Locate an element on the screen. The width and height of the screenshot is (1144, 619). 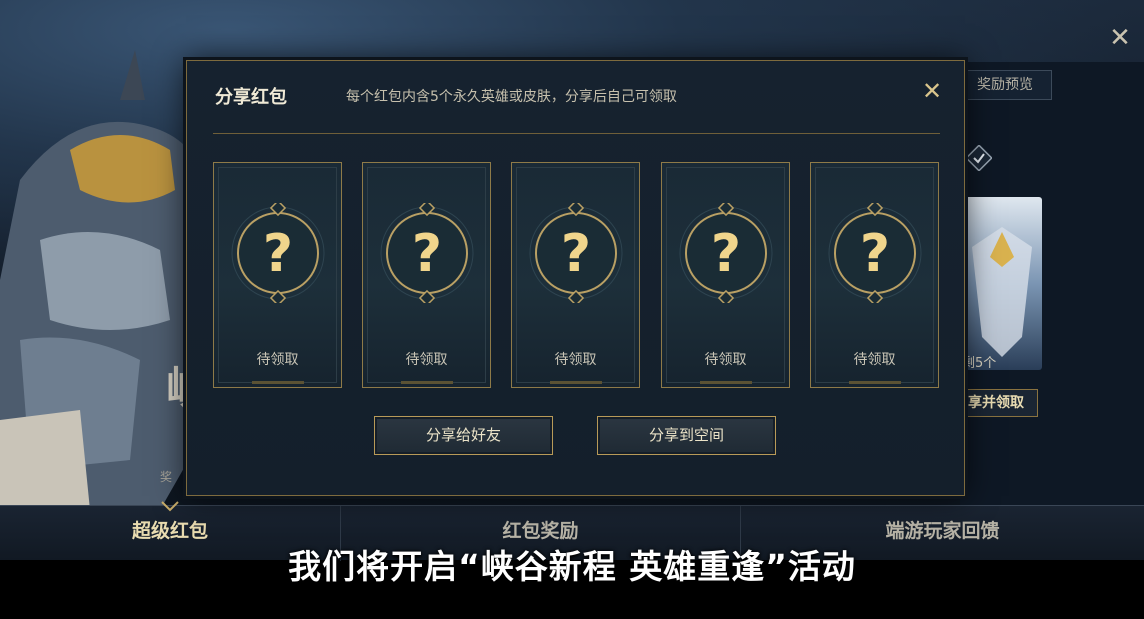
dialog-divider is located at coordinates (576, 133).